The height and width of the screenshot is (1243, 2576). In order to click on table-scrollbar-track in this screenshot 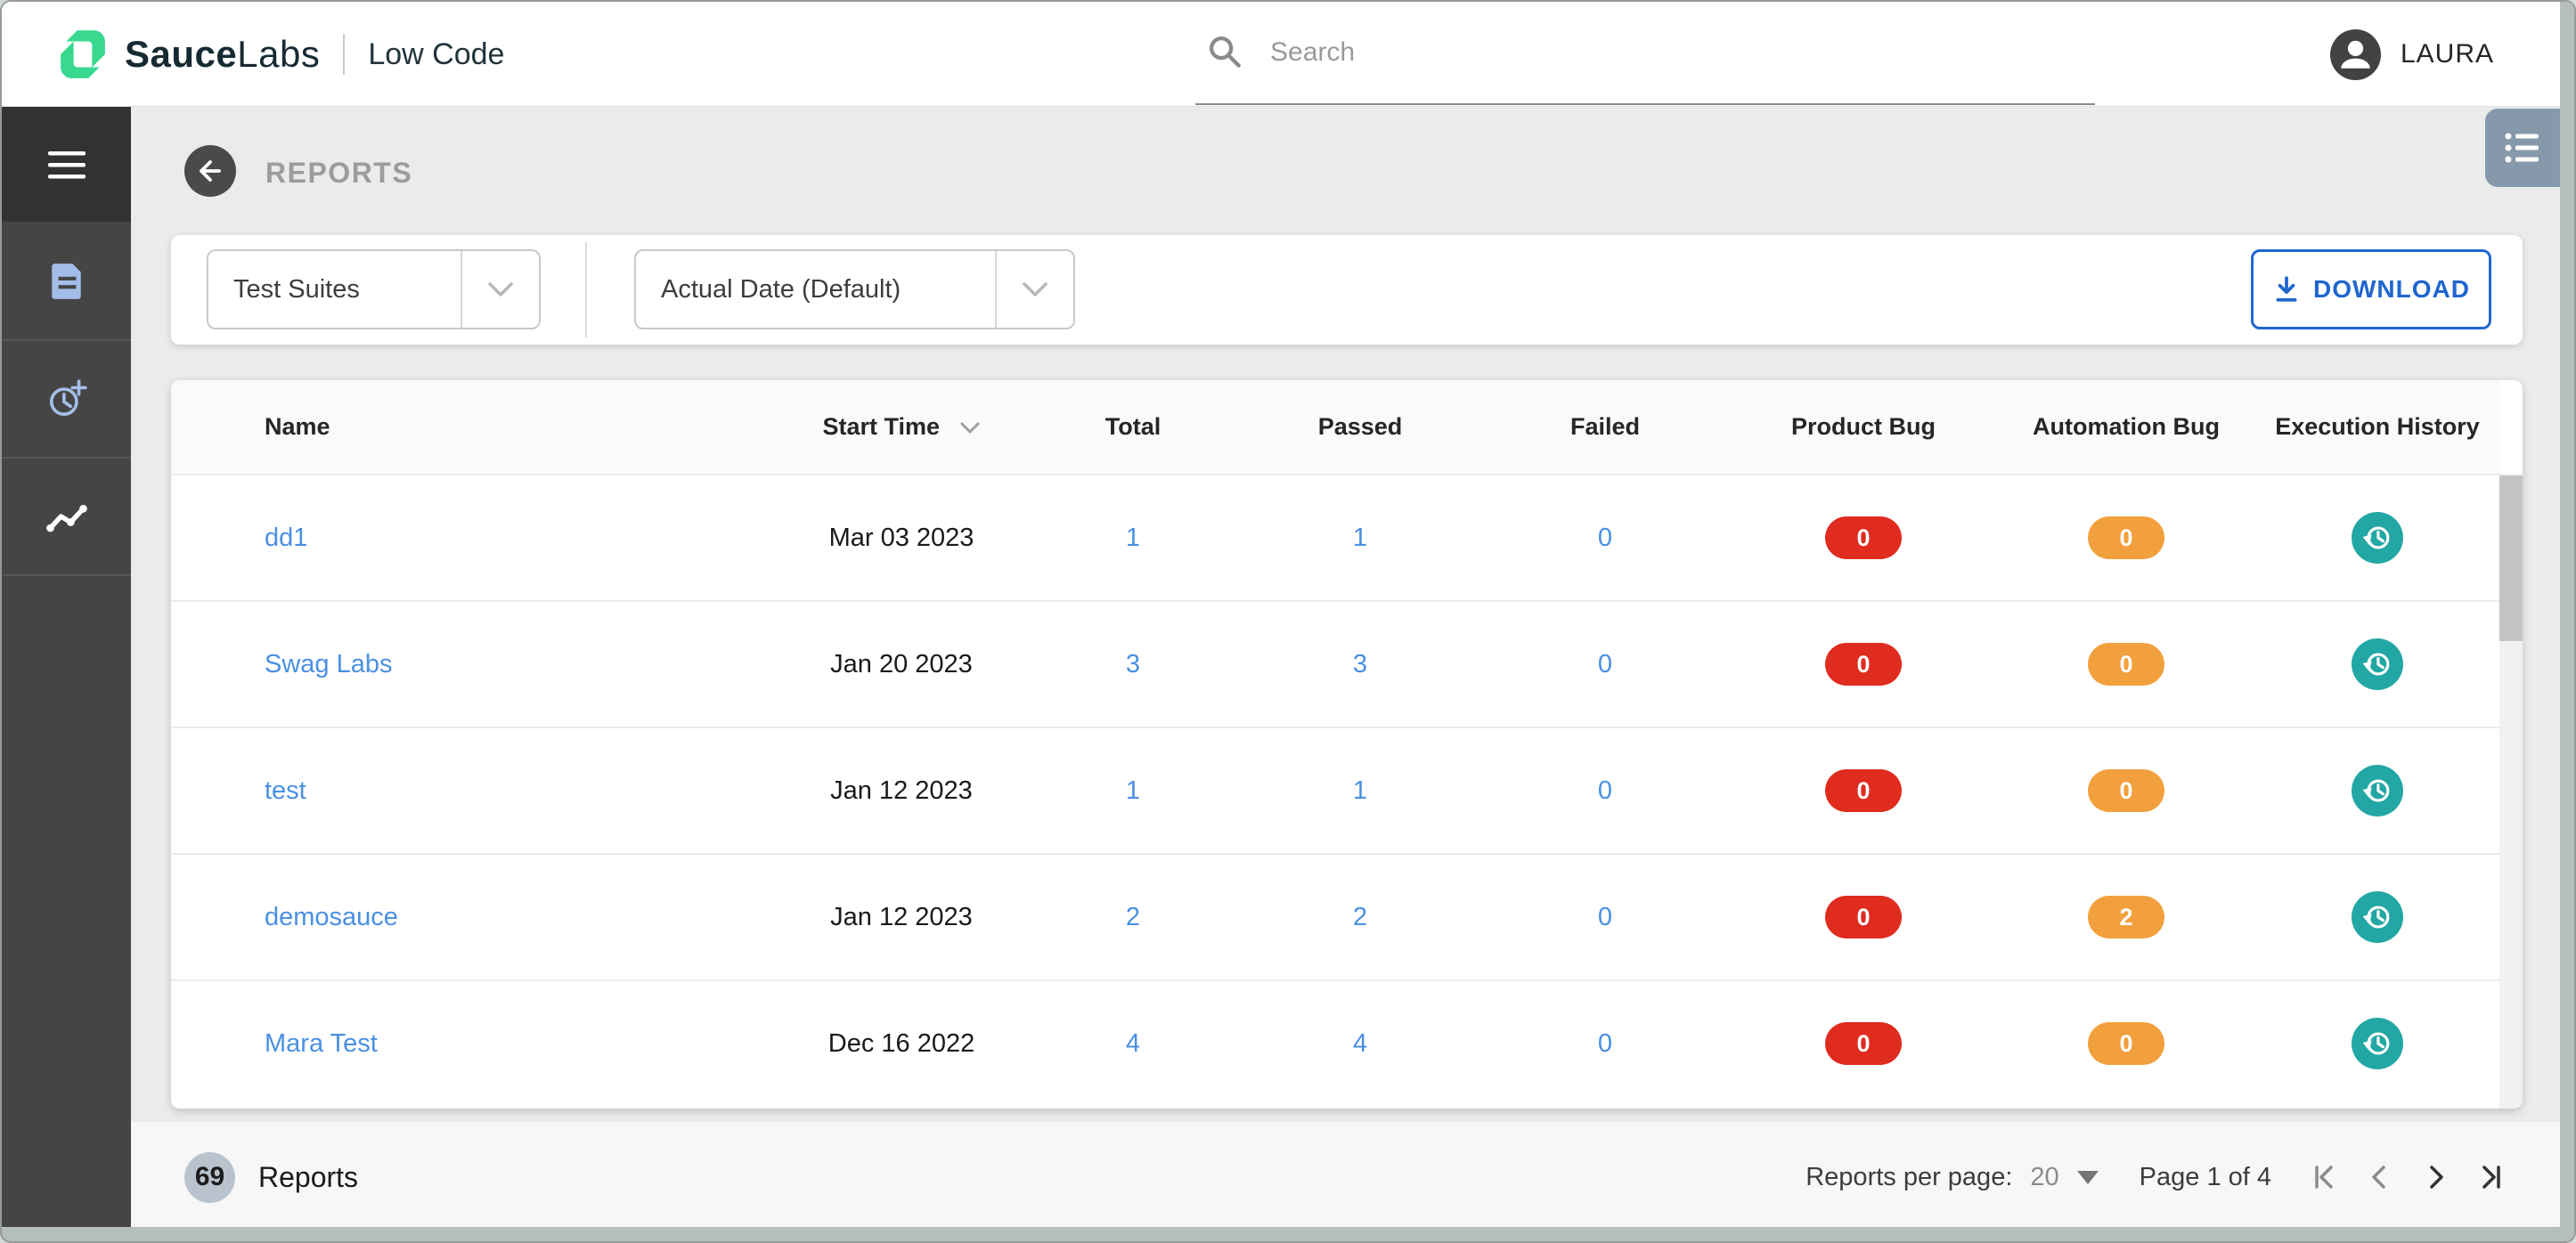, I will do `click(2511, 791)`.